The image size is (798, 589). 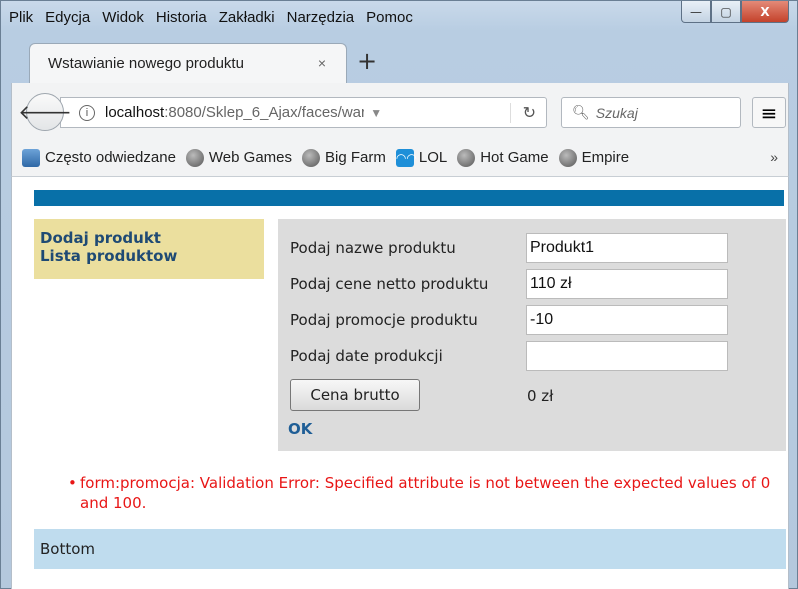 I want to click on bookmarks-overflow-icon: », so click(x=774, y=157).